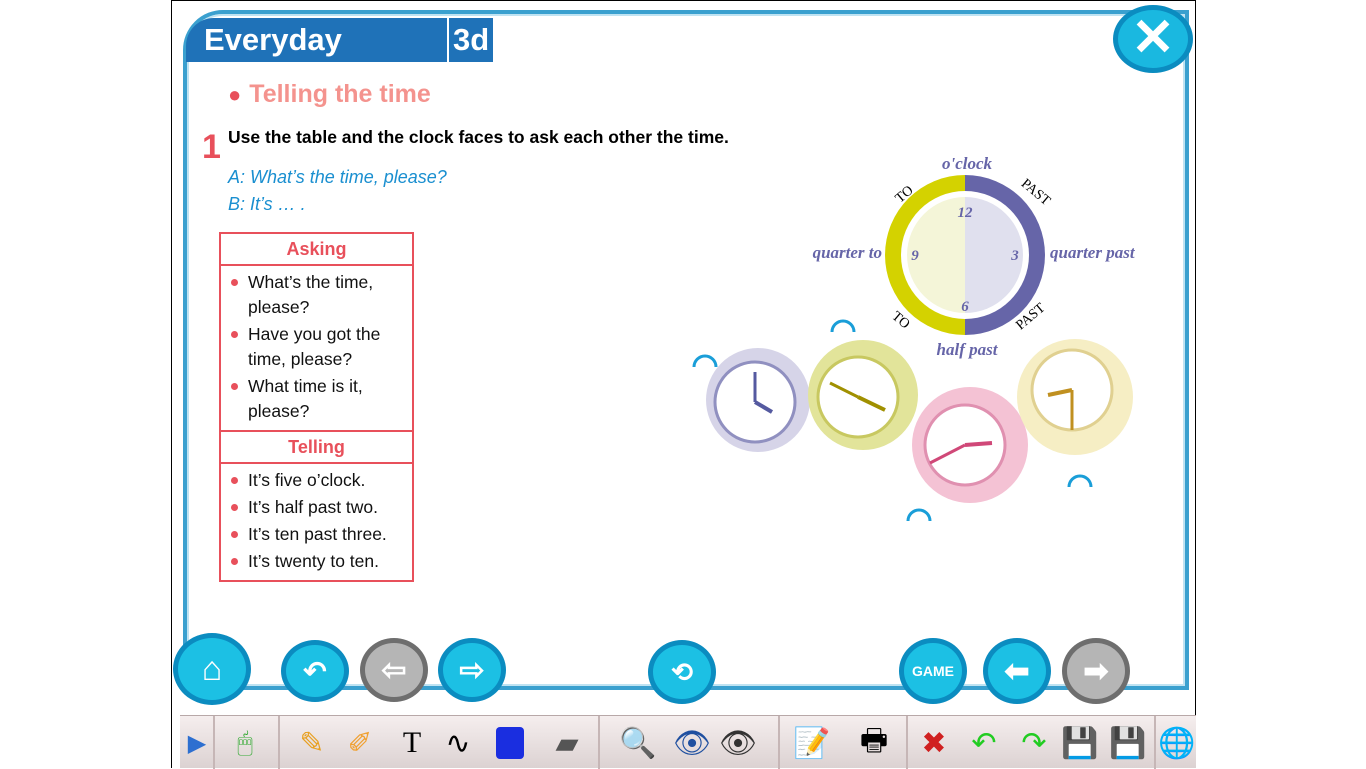 This screenshot has width=1366, height=769. I want to click on close-button: ✕, so click(1153, 39).